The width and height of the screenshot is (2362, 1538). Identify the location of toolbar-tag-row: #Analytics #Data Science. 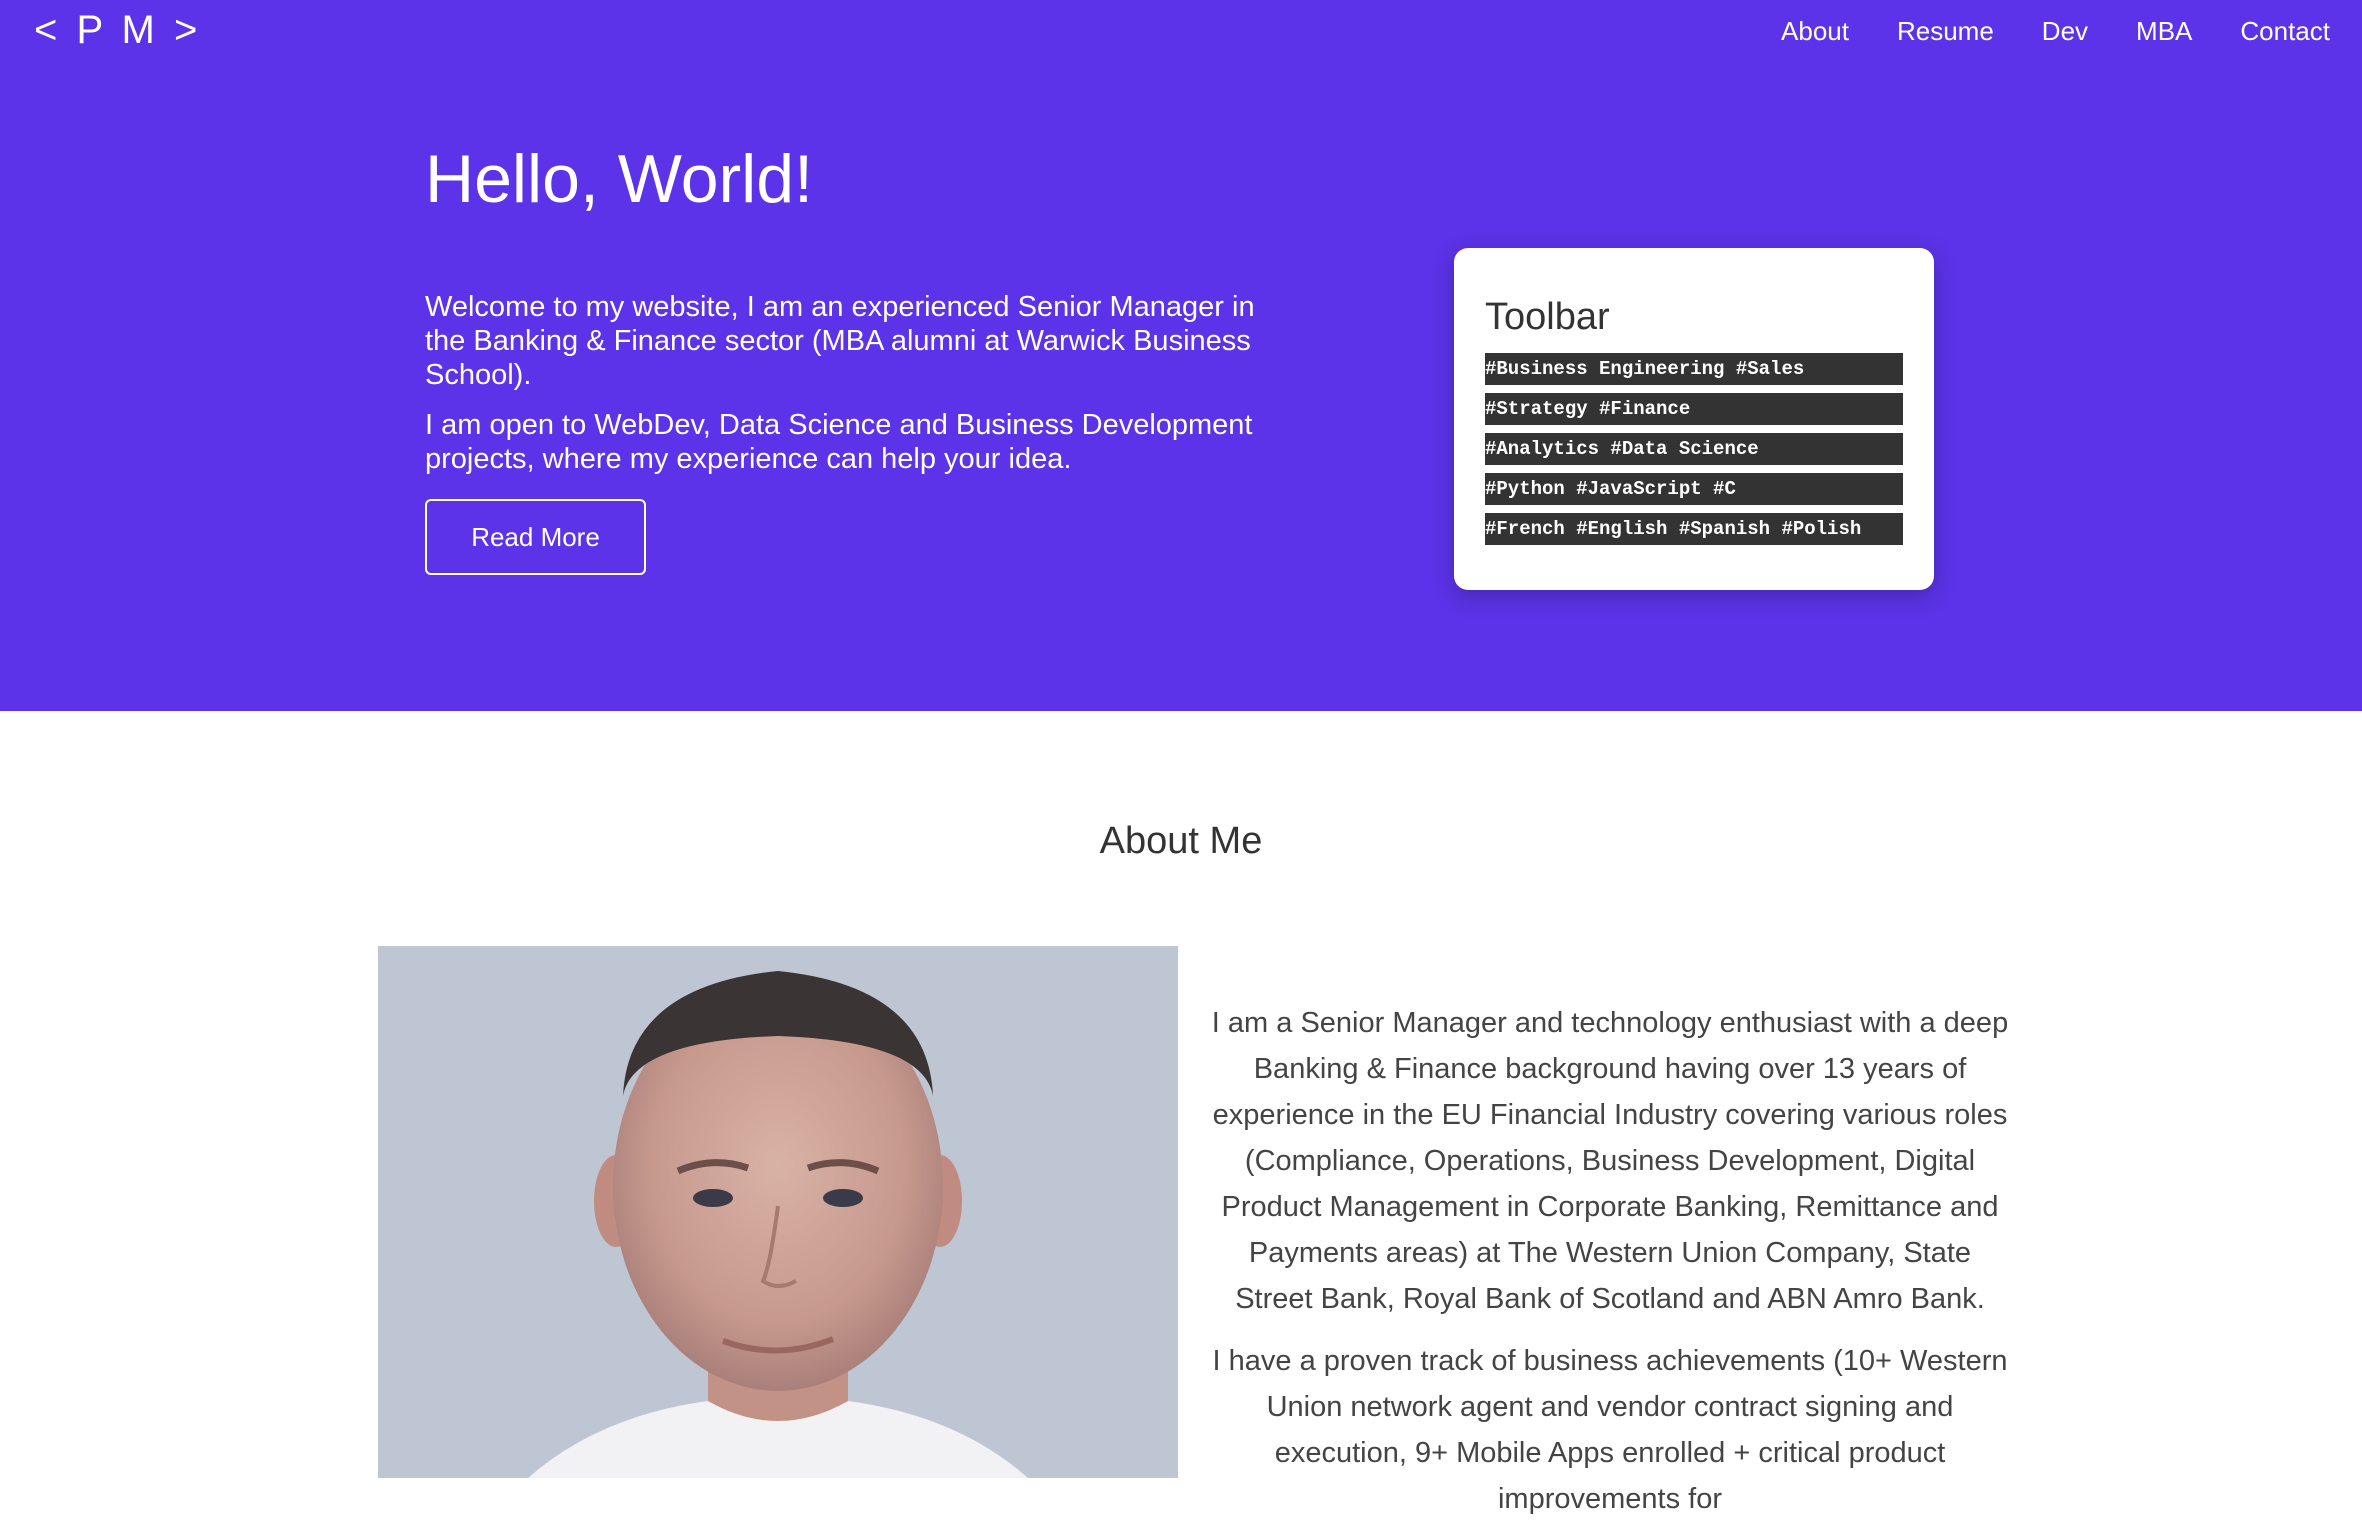
(1694, 449).